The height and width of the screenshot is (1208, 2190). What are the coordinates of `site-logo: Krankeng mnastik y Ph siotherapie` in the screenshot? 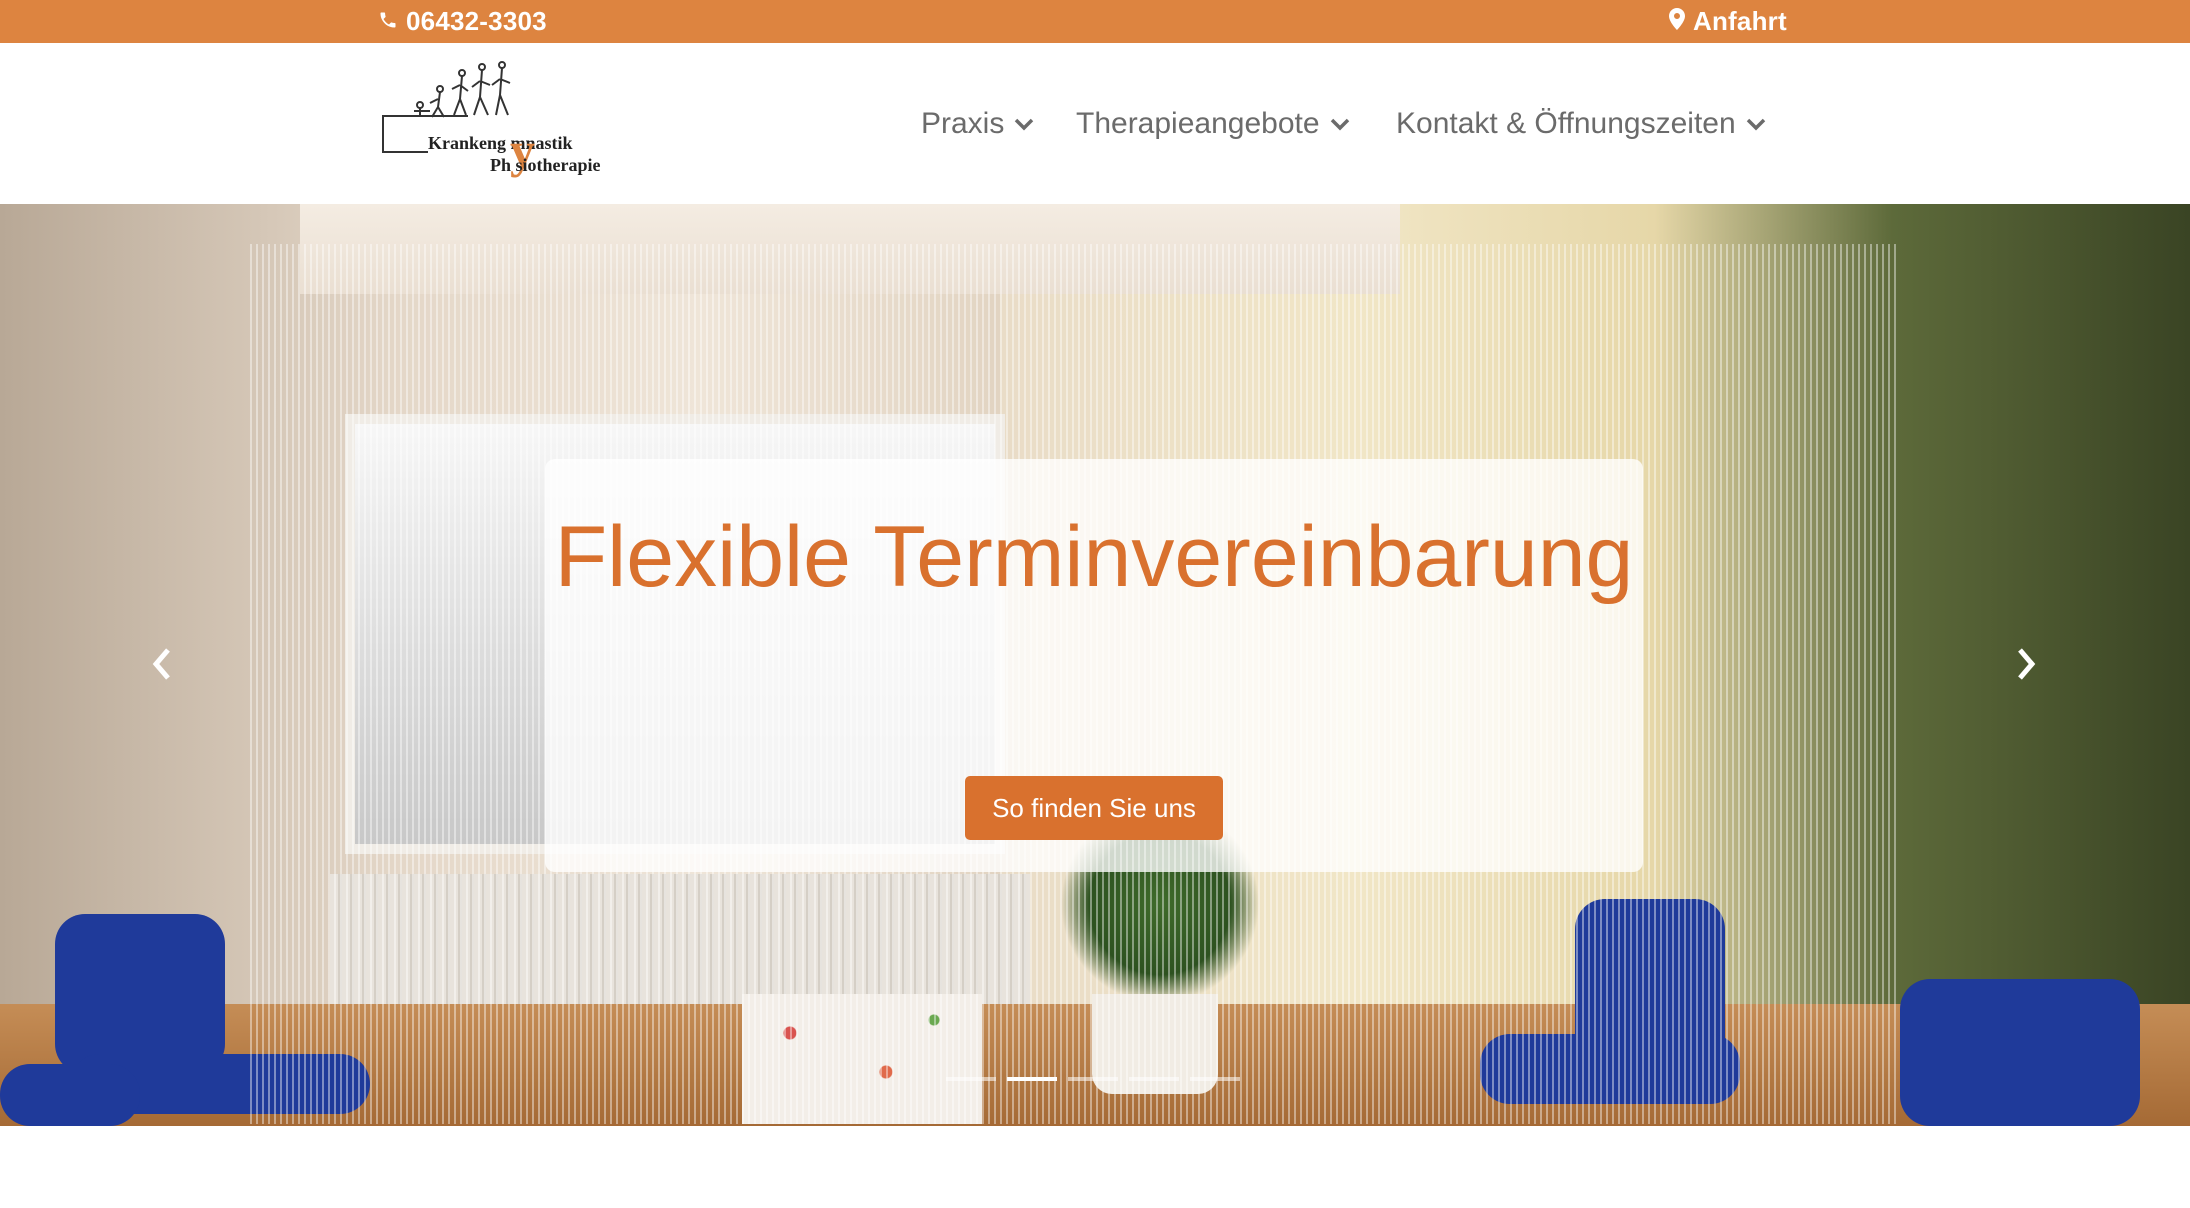 It's located at (510, 124).